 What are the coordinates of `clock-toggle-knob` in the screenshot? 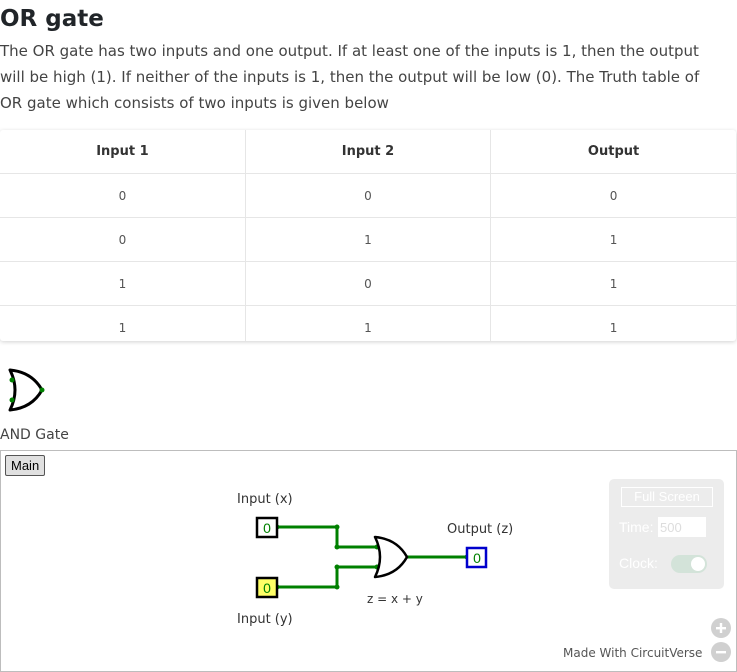 It's located at (698, 564).